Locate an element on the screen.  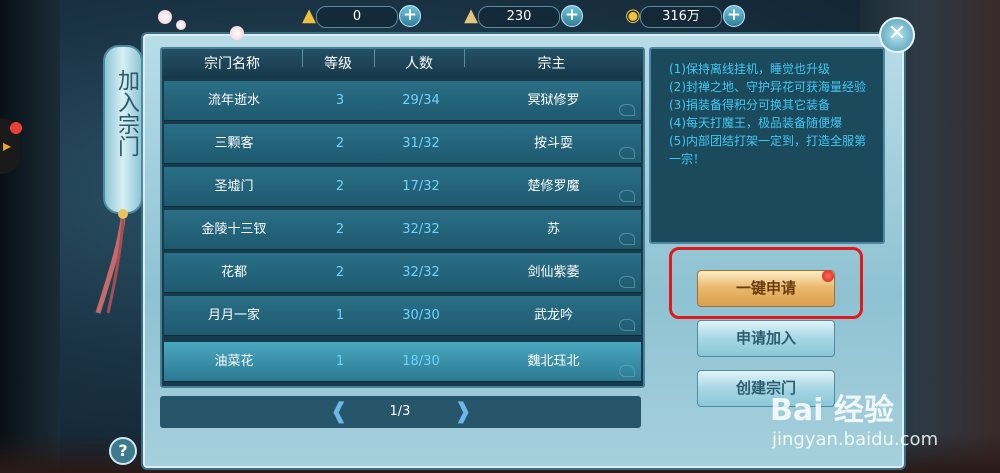
help-button: ? is located at coordinates (123, 451).